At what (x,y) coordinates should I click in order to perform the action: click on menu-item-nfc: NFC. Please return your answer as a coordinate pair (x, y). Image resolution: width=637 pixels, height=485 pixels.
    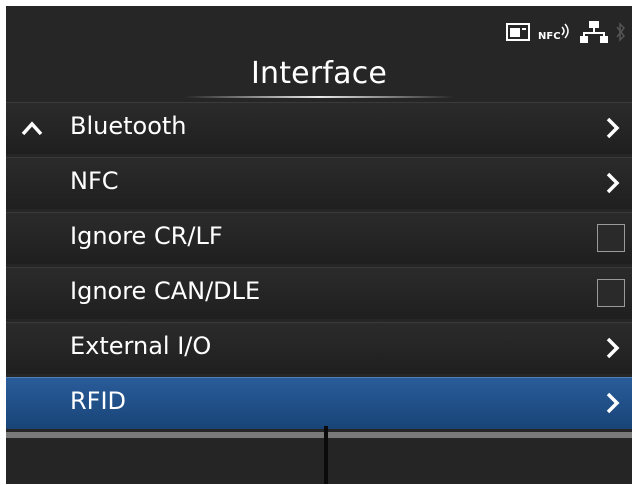
    Looking at the image, I should click on (319, 183).